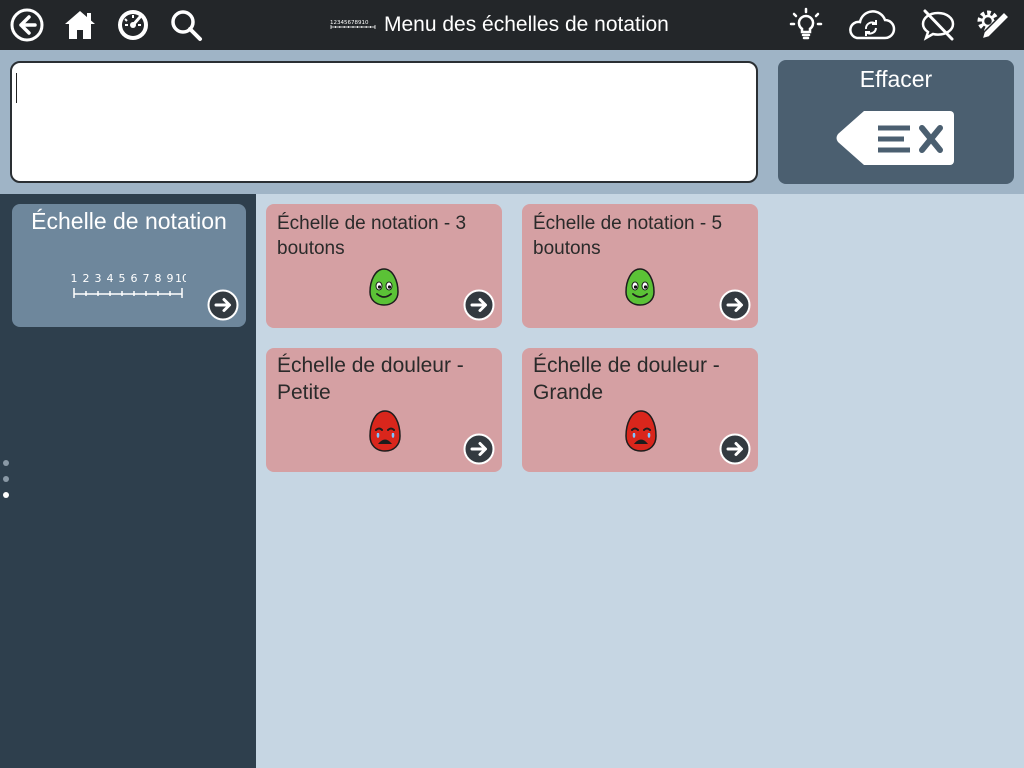 This screenshot has width=1024, height=768. I want to click on page-title: Menu des échelles de notation, so click(526, 24).